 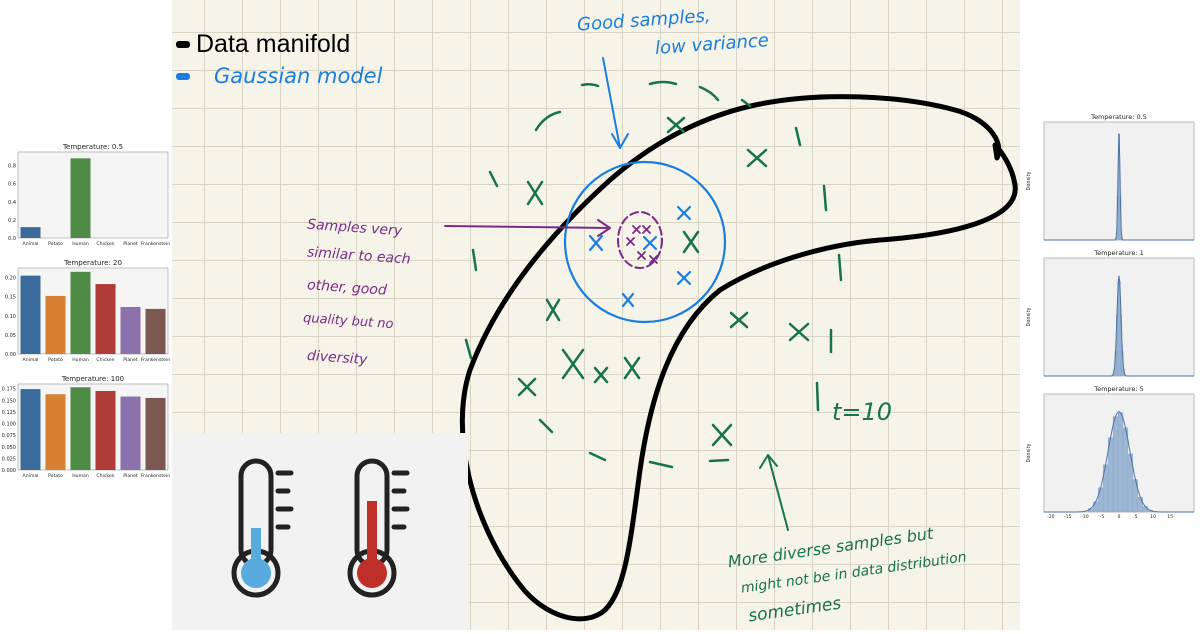 What do you see at coordinates (1118, 253) in the screenshot?
I see `chart-title: Temperature: 1` at bounding box center [1118, 253].